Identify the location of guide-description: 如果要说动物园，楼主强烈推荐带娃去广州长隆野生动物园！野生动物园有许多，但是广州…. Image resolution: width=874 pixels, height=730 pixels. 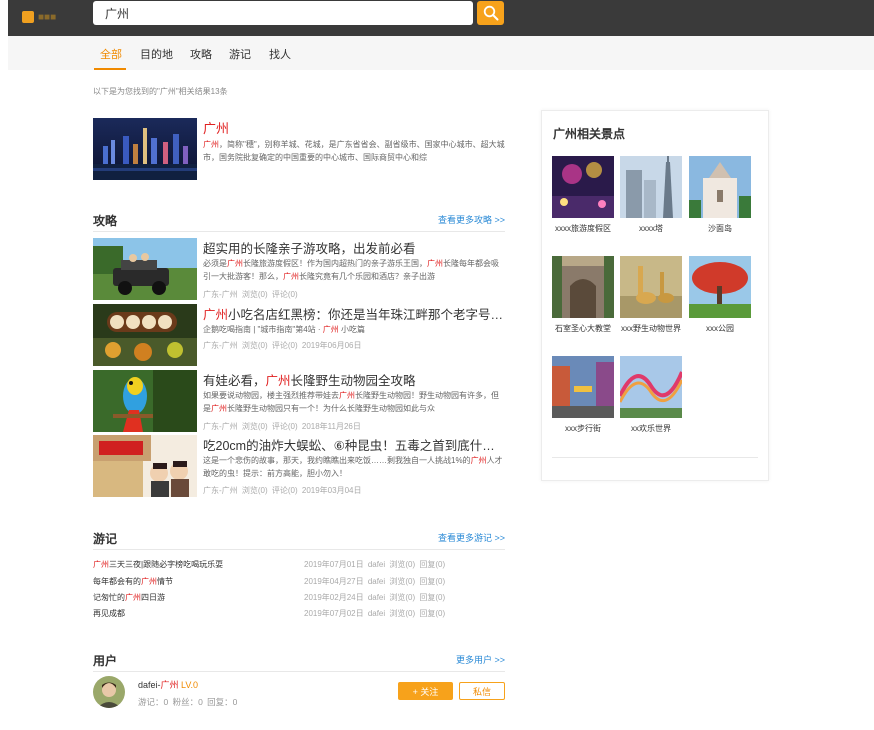
(351, 402).